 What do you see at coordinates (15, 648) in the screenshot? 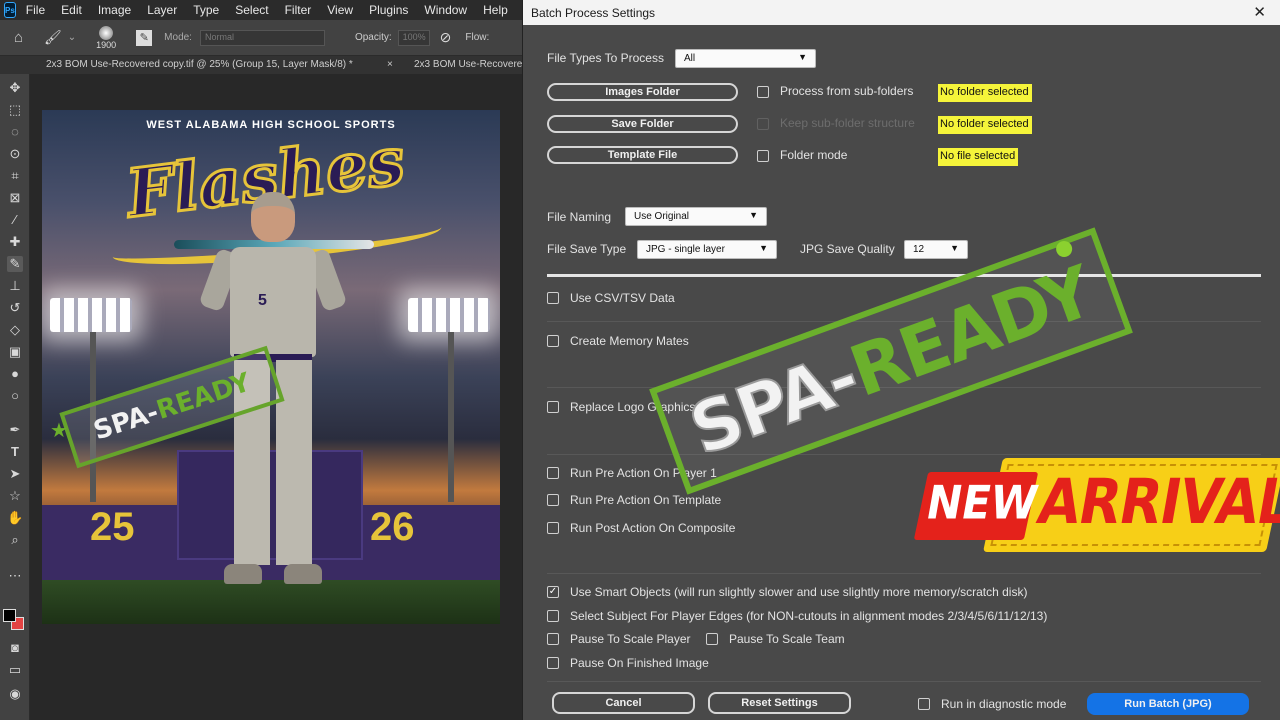
I see `quick-mask-icon: ◙` at bounding box center [15, 648].